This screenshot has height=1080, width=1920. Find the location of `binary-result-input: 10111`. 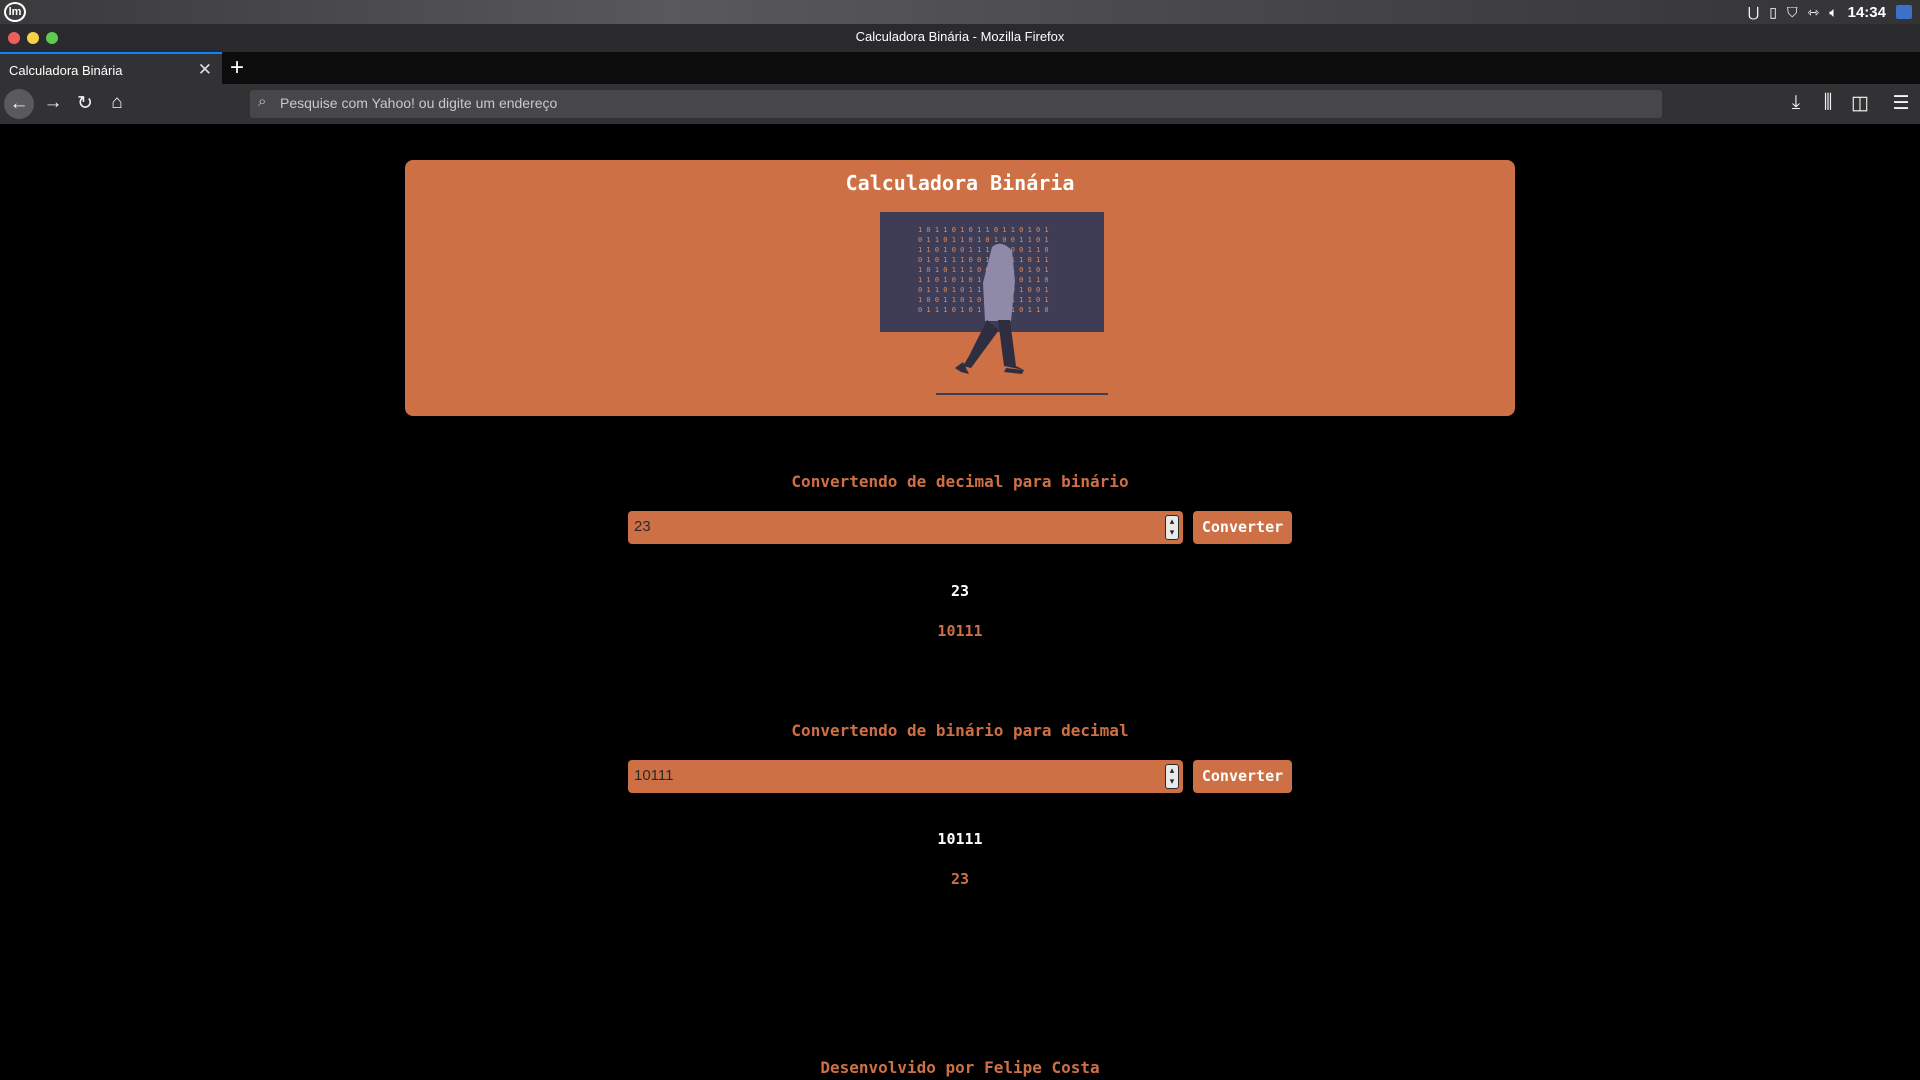

binary-result-input: 10111 is located at coordinates (960, 839).